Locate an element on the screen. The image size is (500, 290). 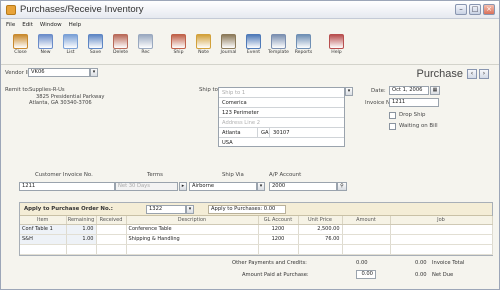
rec-toolbar-button: Rec is located at coordinates (145, 47).